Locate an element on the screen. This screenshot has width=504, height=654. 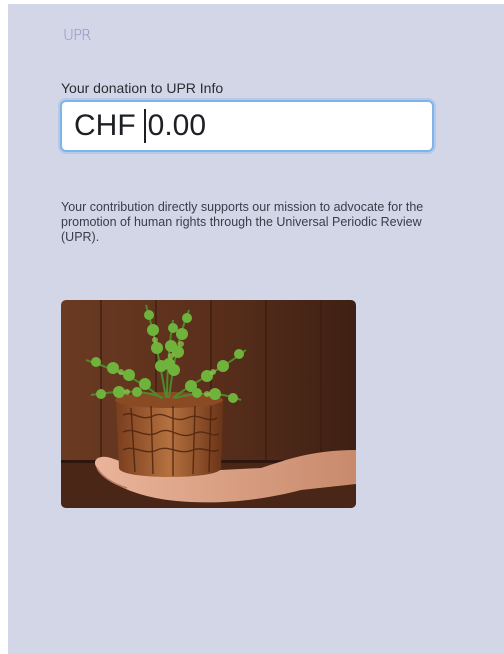
donation-amount-field: CHF is located at coordinates (247, 126).